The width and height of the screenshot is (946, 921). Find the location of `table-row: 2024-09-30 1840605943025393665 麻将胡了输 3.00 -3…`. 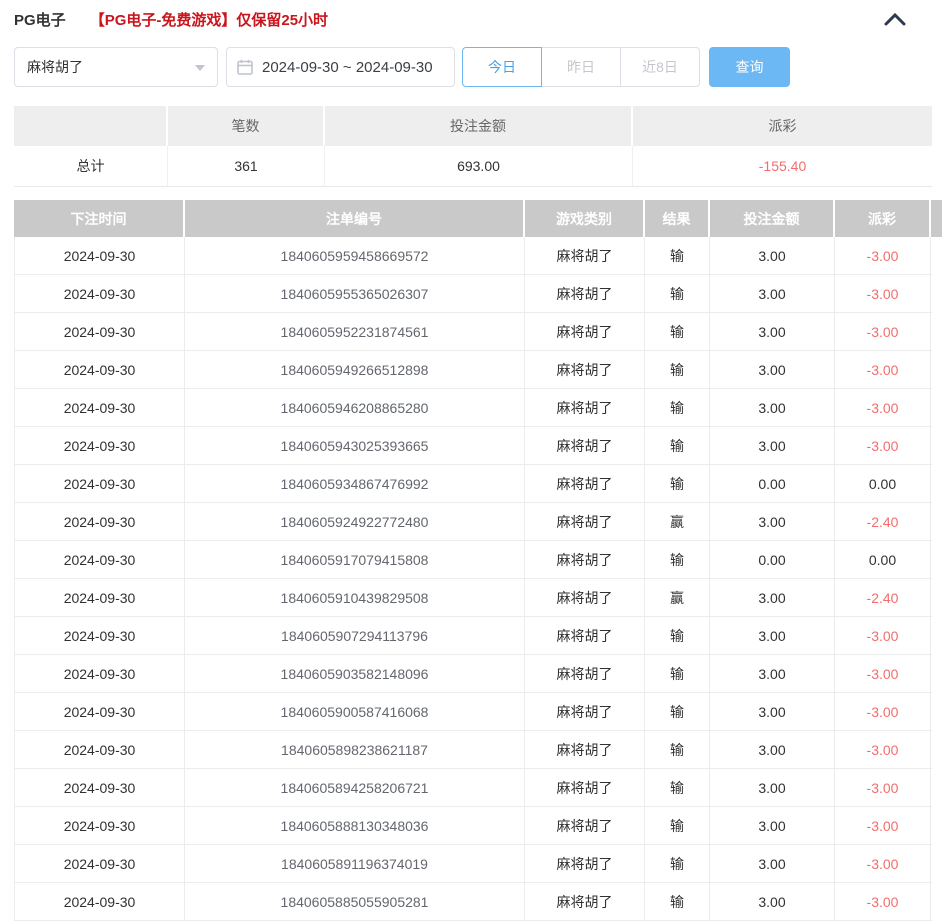

table-row: 2024-09-30 1840605943025393665 麻将胡了输 3.00 -3… is located at coordinates (473, 446).